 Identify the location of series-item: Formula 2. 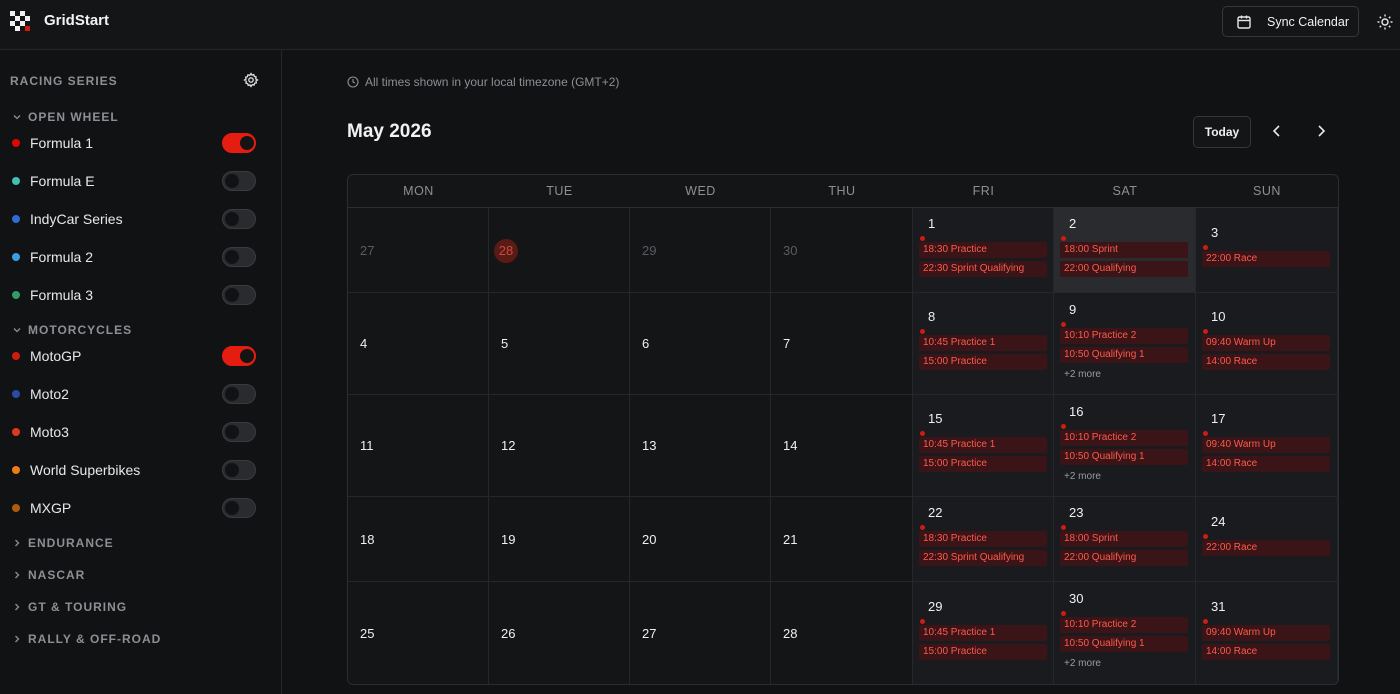
(136, 257).